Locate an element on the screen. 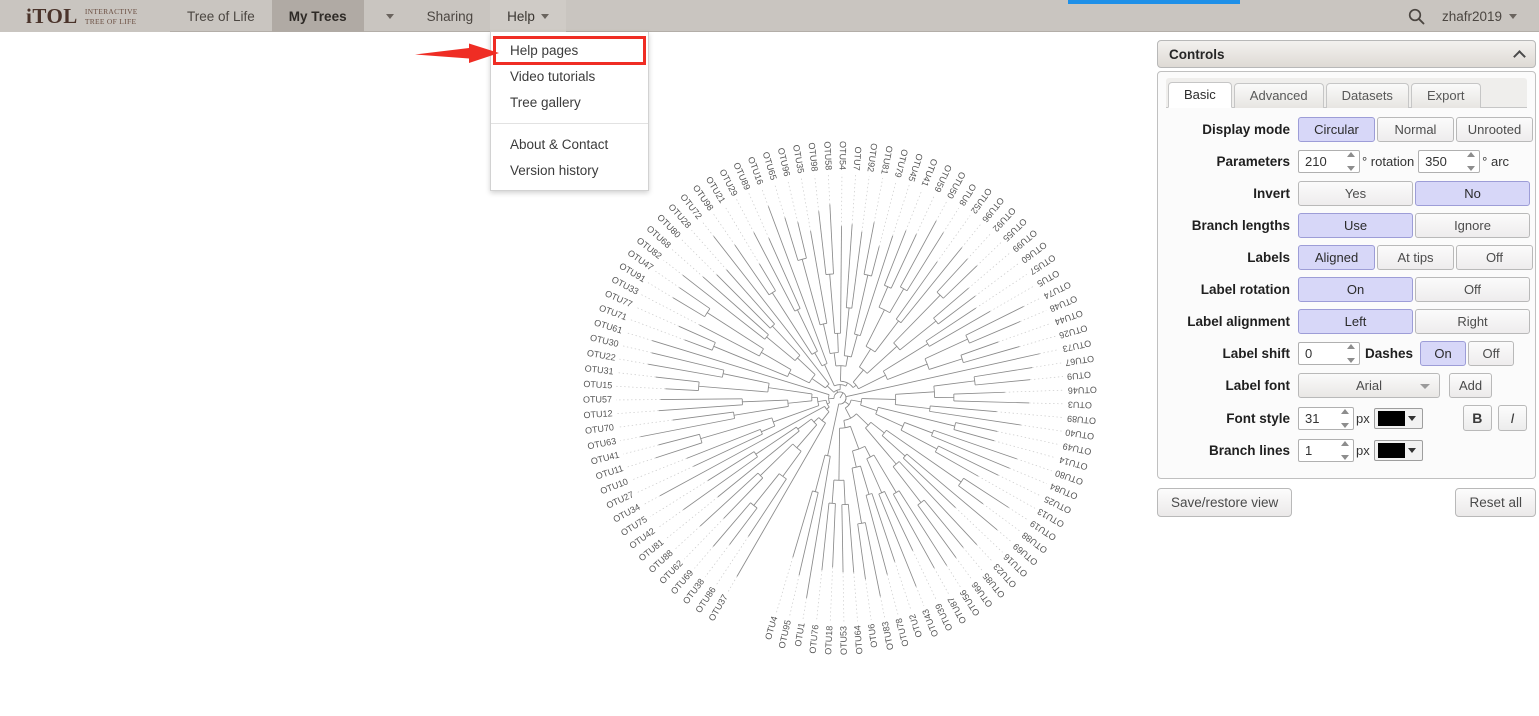 Image resolution: width=1539 pixels, height=716 pixels. tree-tip-label: OTU61 is located at coordinates (608, 326).